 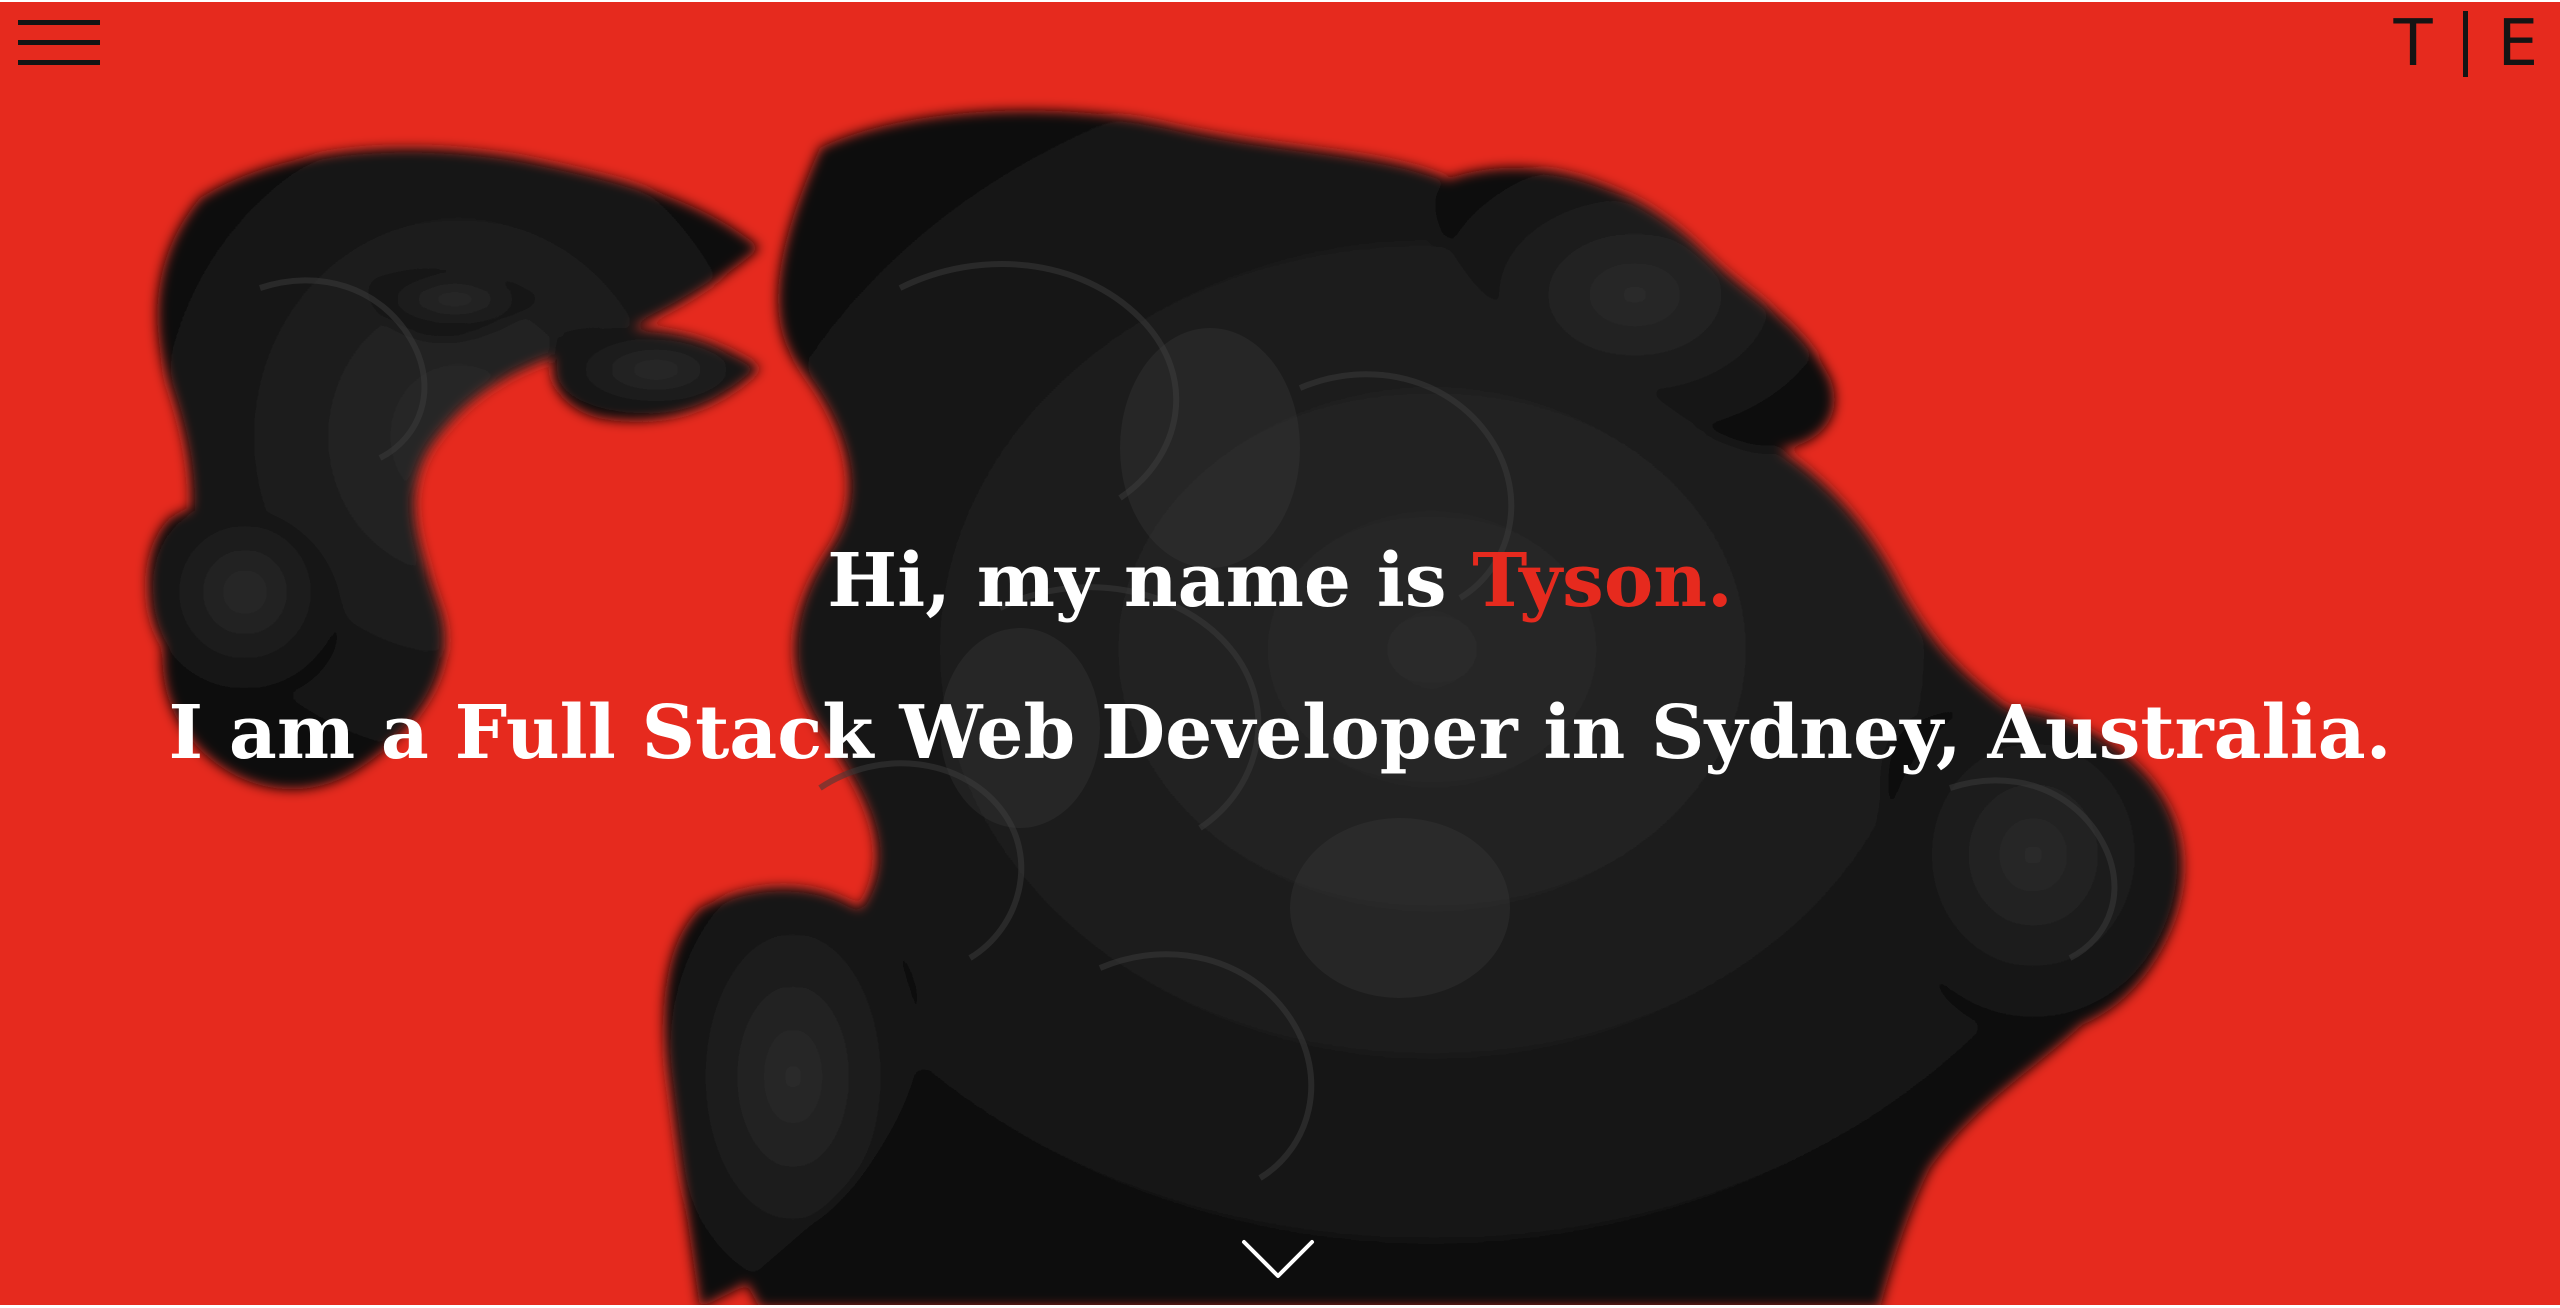 I want to click on logo-letter-right: E, so click(x=2517, y=44).